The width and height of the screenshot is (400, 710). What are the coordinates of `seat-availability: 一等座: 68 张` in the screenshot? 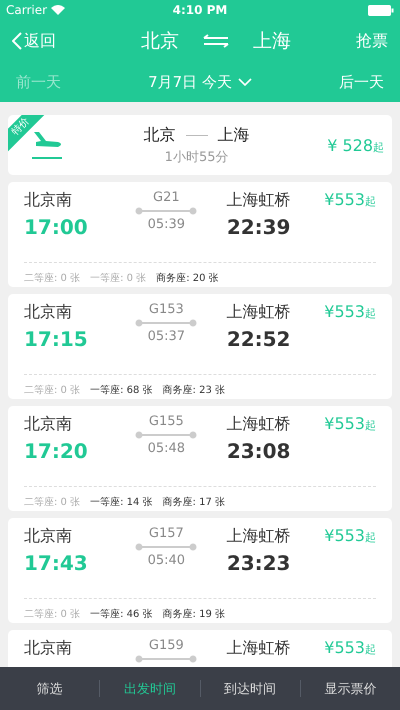 It's located at (121, 390).